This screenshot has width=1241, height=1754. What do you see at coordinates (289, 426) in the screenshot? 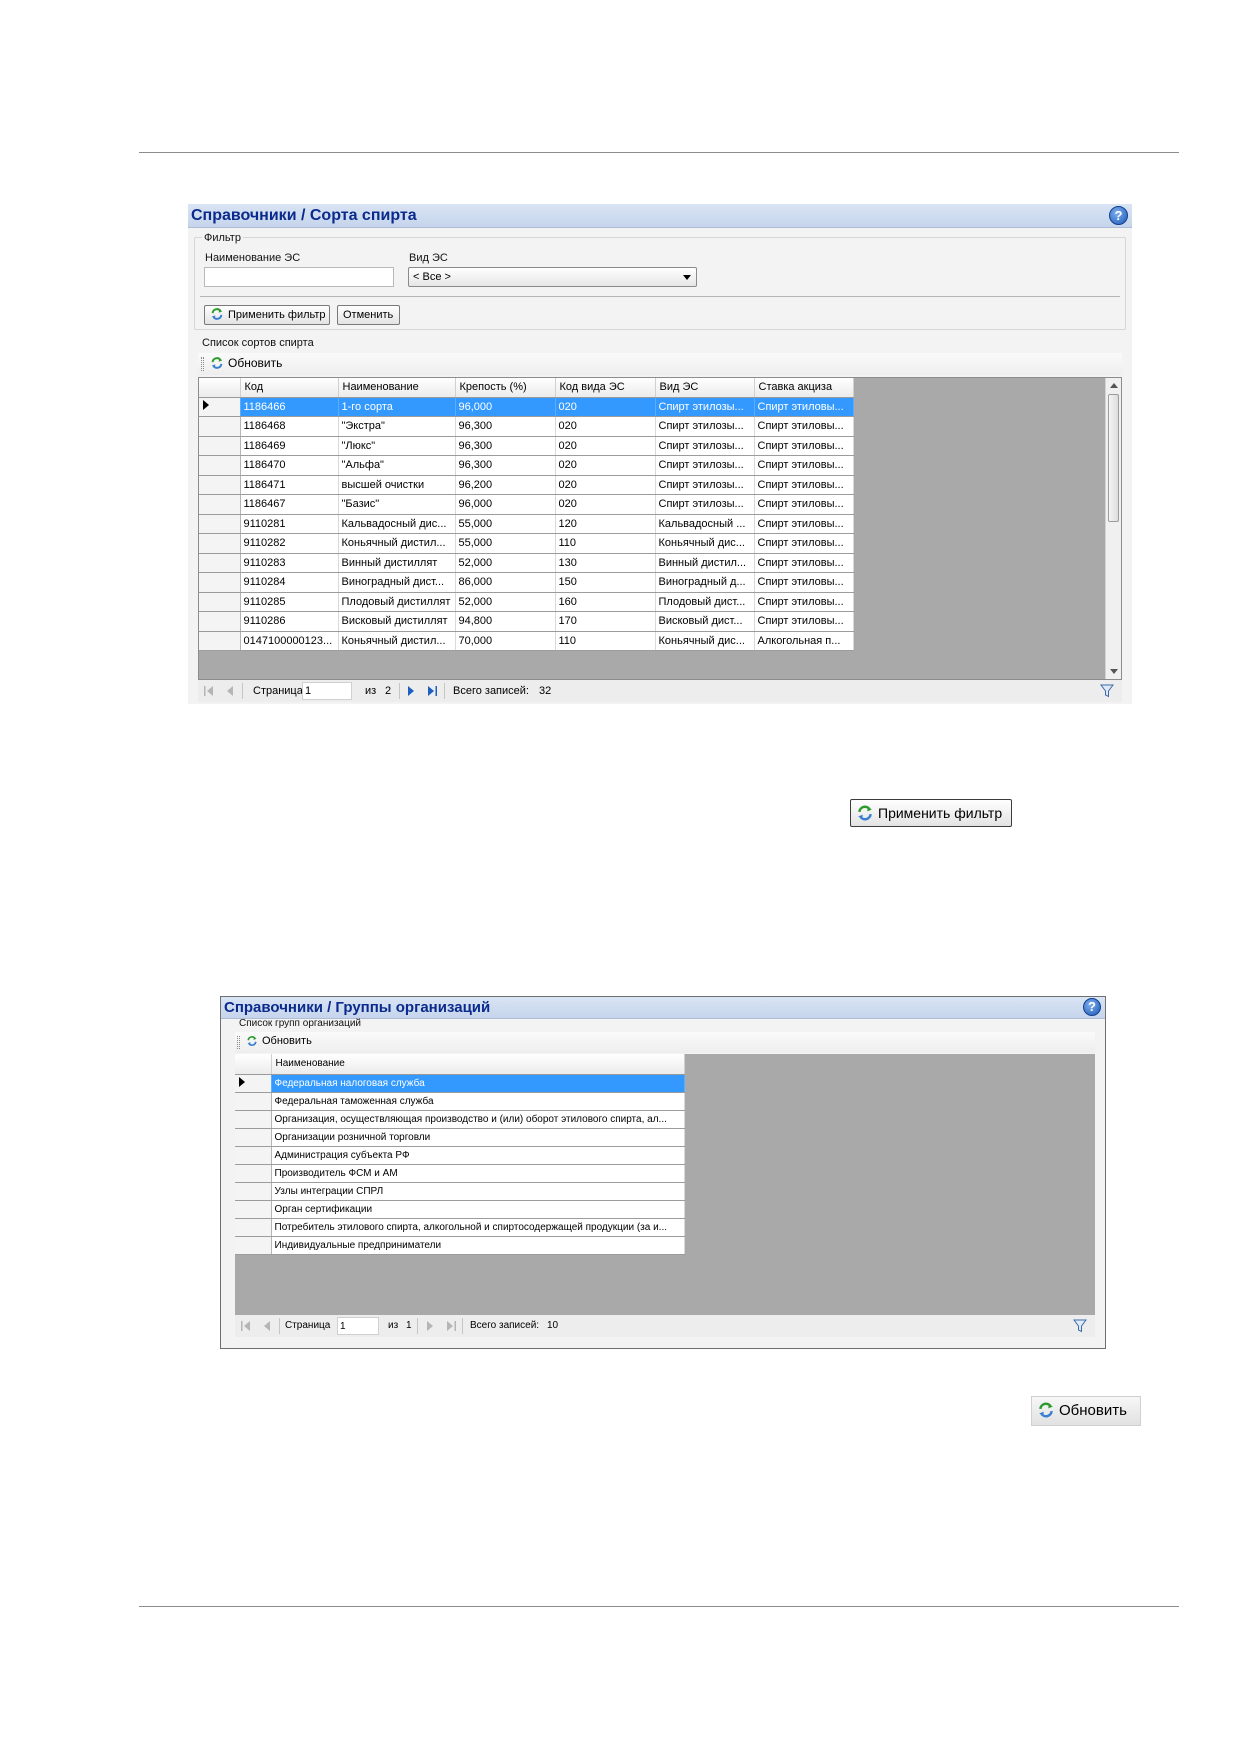
I see `table-cell: 1186468` at bounding box center [289, 426].